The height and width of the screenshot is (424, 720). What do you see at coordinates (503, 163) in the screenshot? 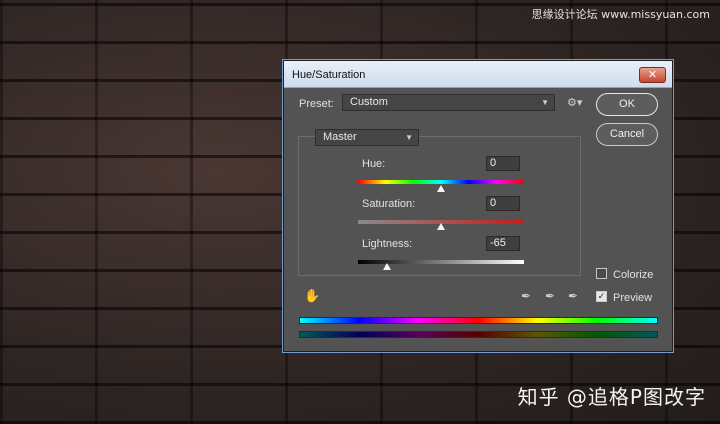
I see `hue-input: 0` at bounding box center [503, 163].